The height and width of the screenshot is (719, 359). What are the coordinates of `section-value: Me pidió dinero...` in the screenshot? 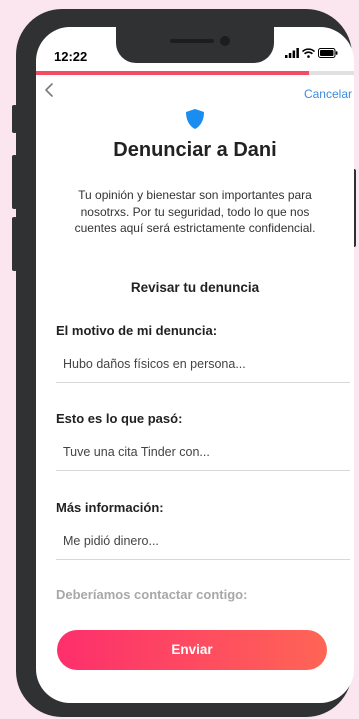 It's located at (111, 541).